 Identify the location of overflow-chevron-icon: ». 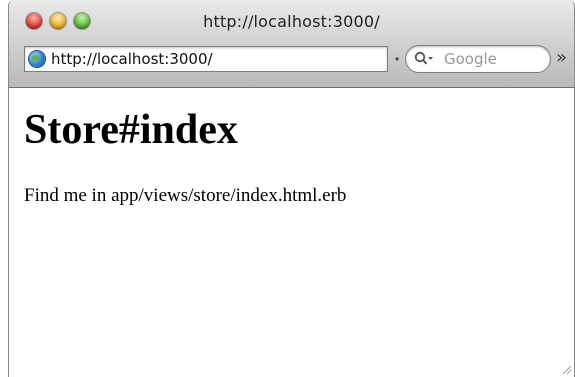
(561, 57).